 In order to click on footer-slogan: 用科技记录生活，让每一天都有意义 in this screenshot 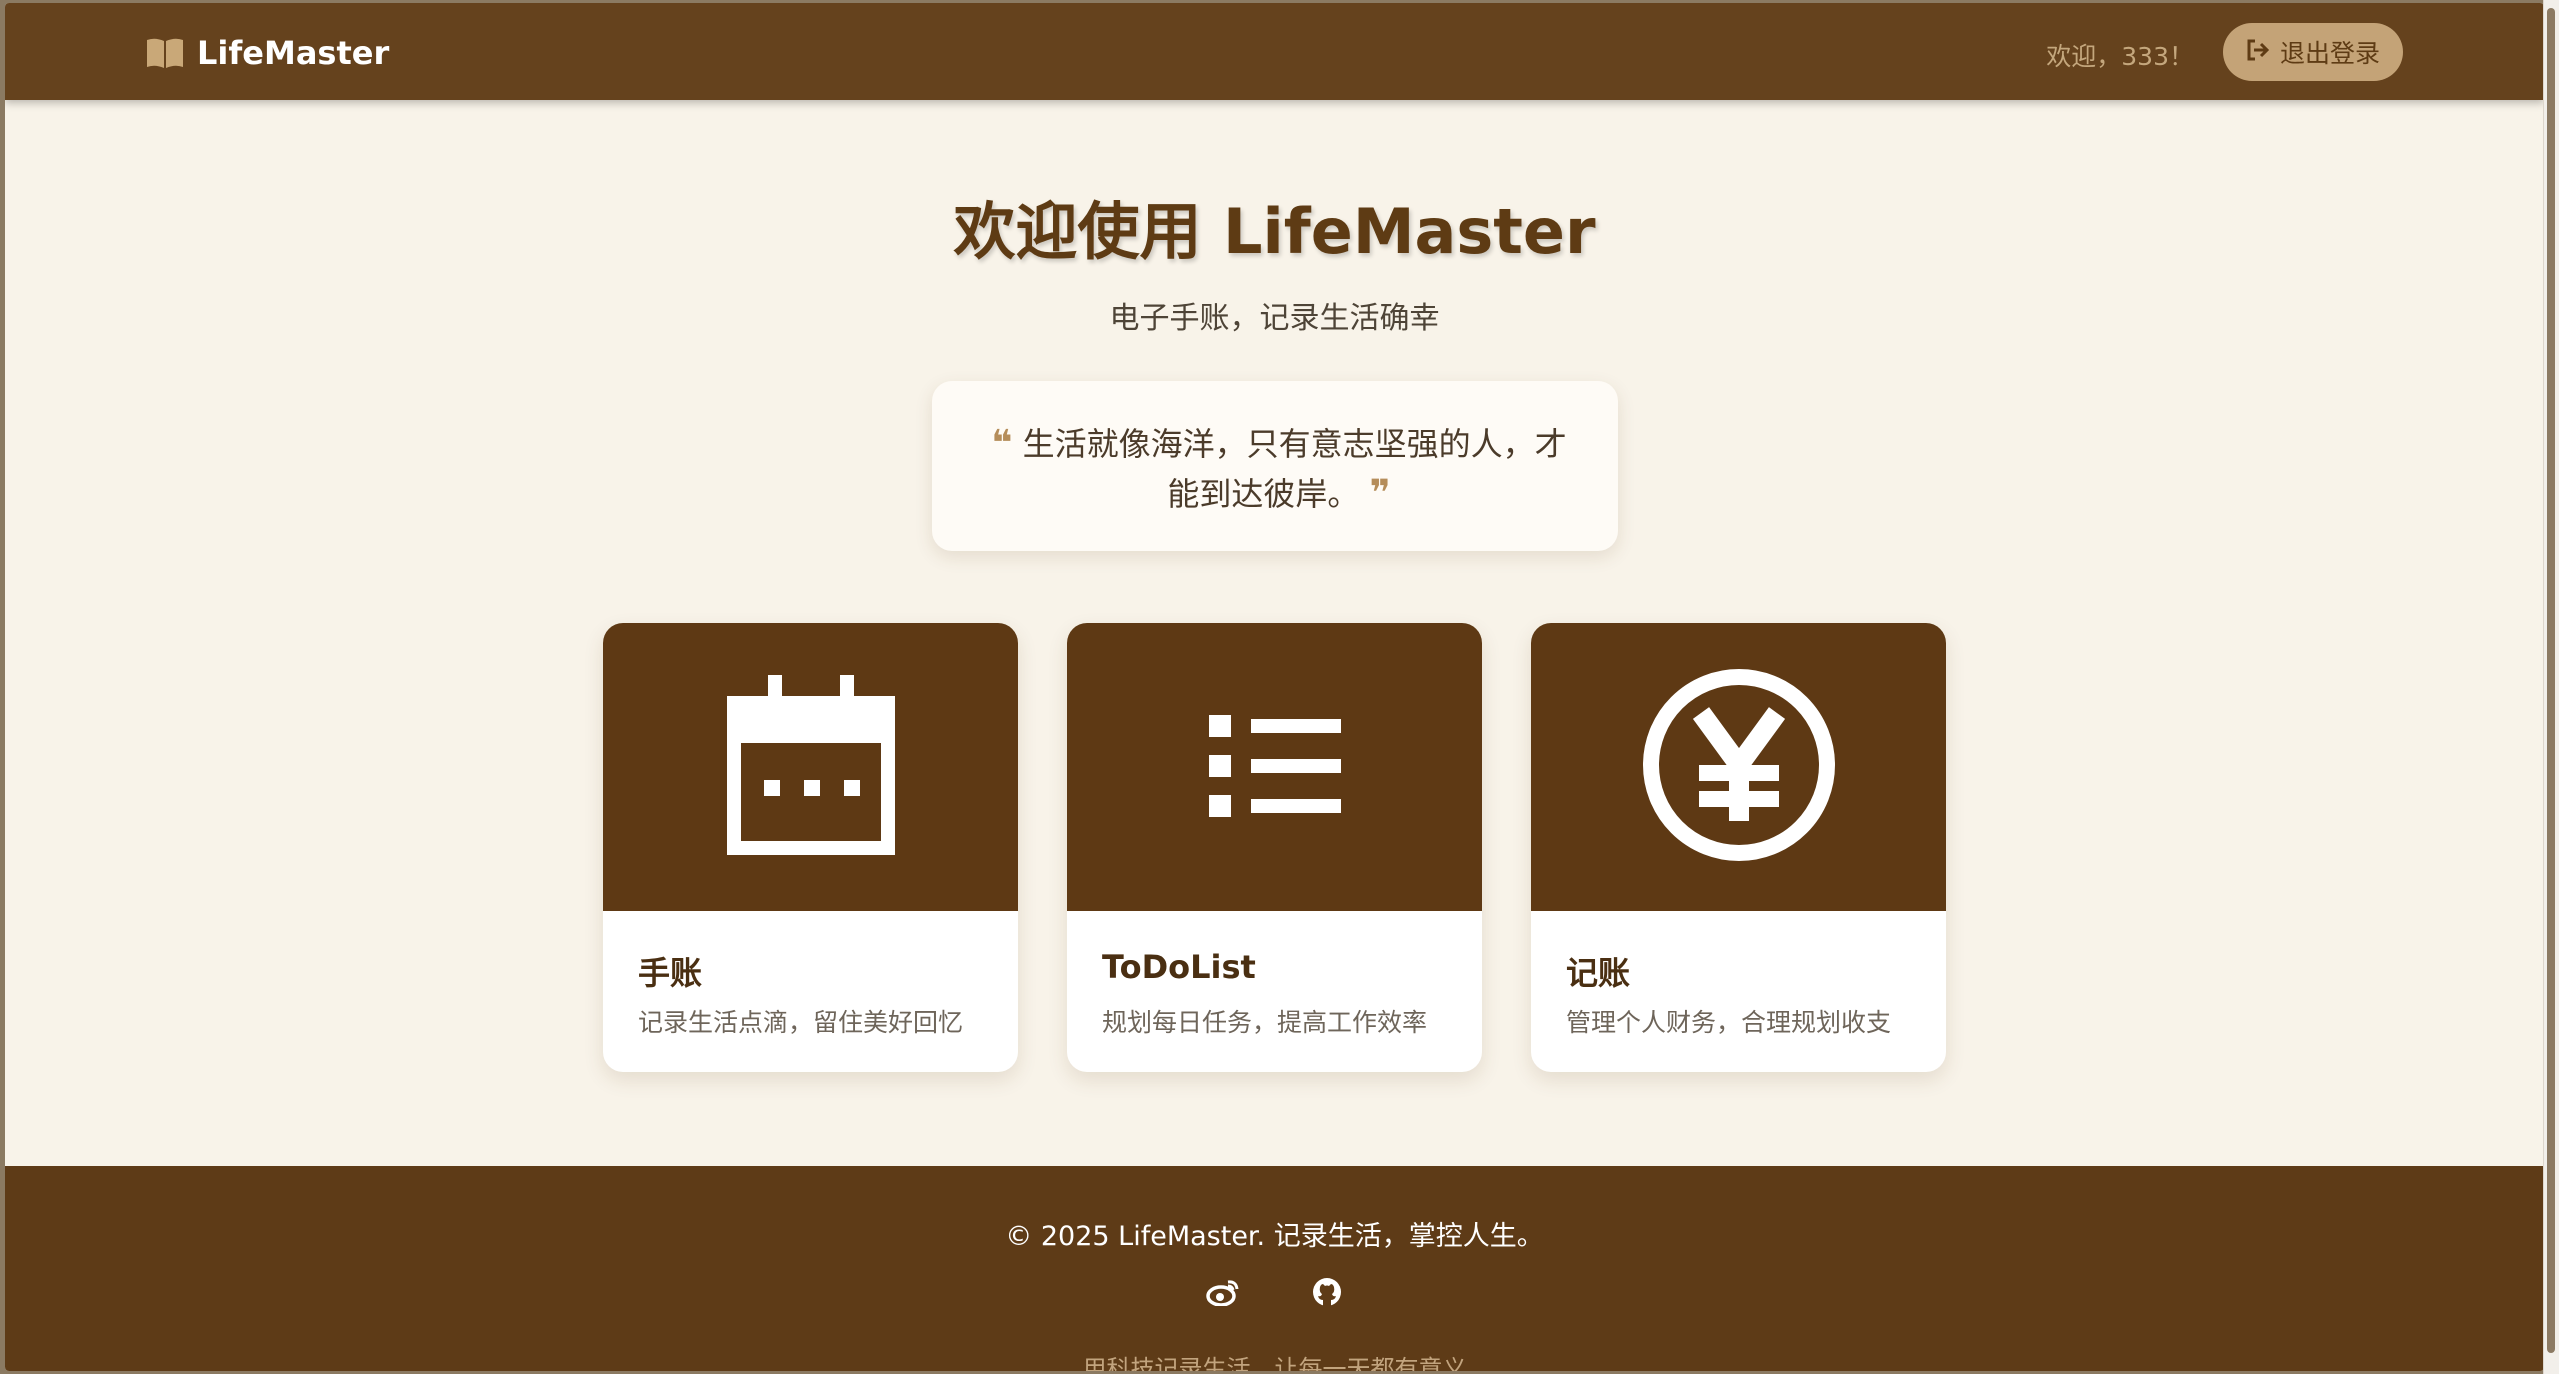, I will do `click(1274, 1363)`.